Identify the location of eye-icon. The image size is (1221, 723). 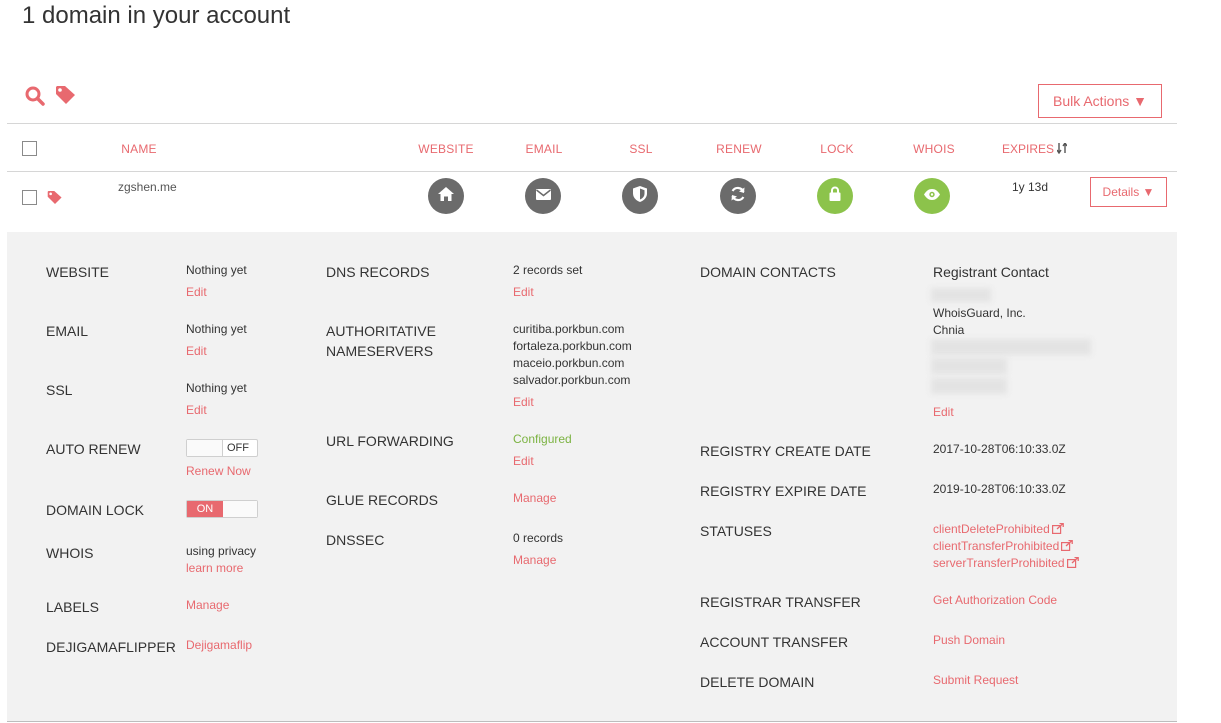
(932, 196).